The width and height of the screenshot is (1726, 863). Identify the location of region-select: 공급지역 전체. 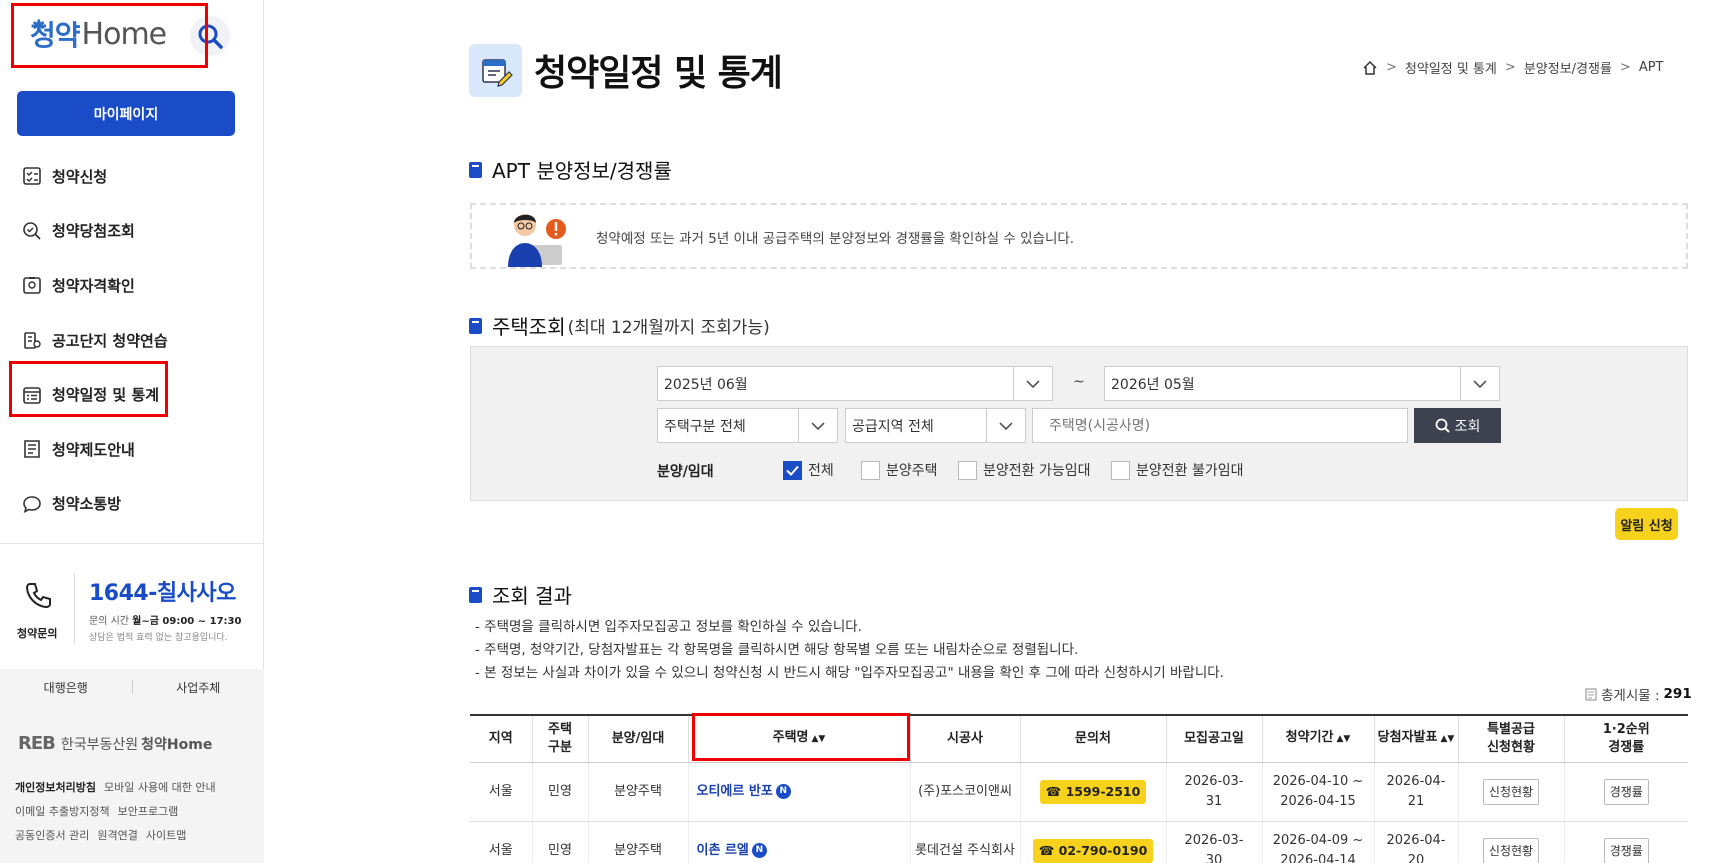
(935, 425).